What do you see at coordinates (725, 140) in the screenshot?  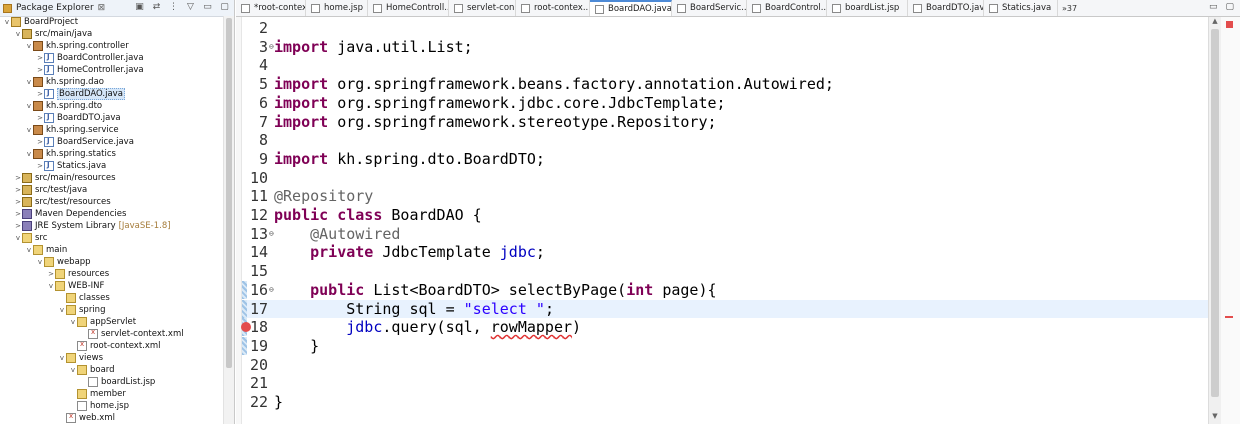 I see `code-line: 8` at bounding box center [725, 140].